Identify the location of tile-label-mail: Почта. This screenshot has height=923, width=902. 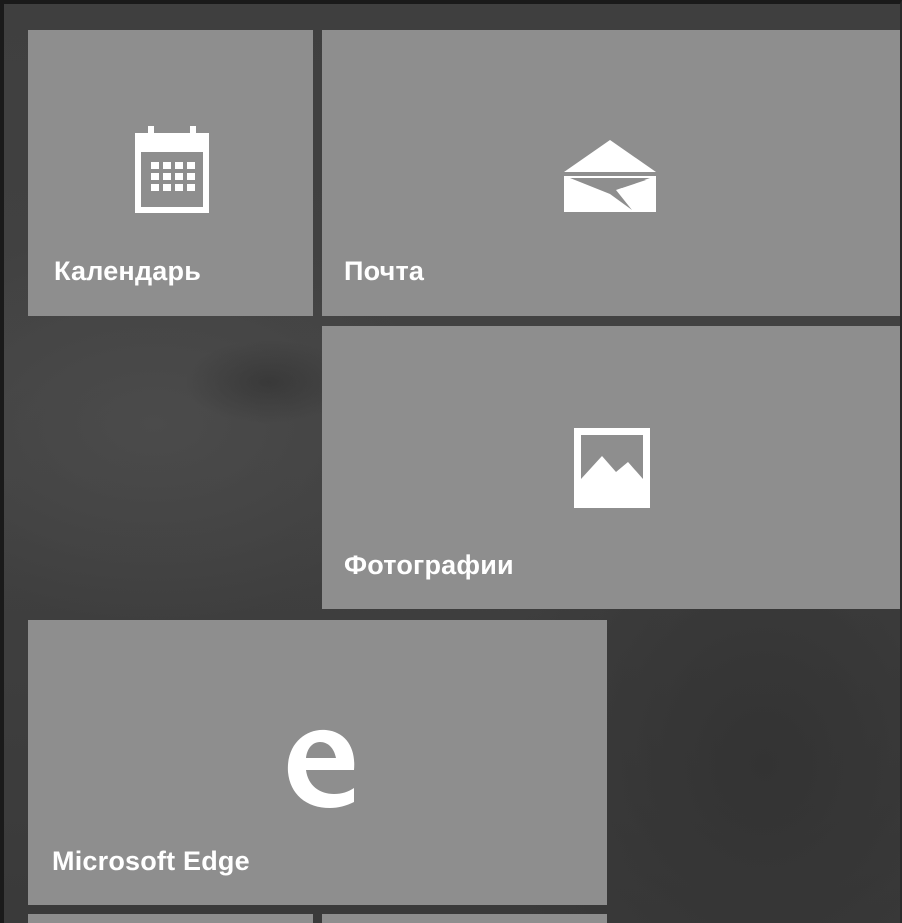
(384, 271).